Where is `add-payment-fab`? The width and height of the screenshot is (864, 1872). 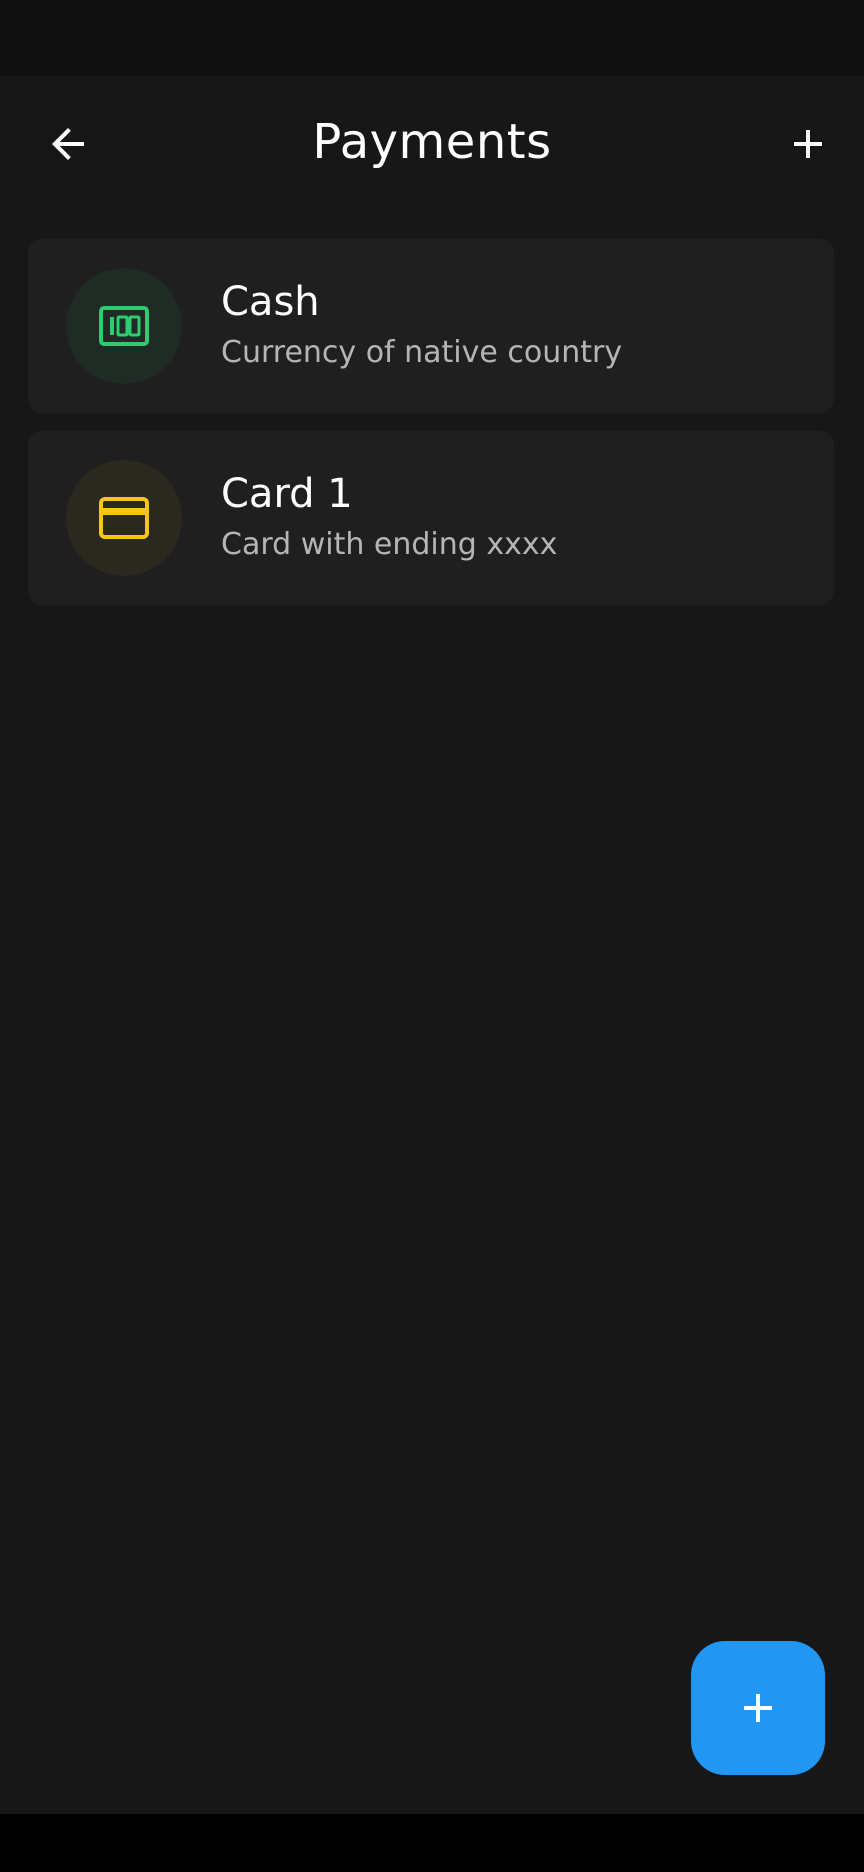 add-payment-fab is located at coordinates (758, 1708).